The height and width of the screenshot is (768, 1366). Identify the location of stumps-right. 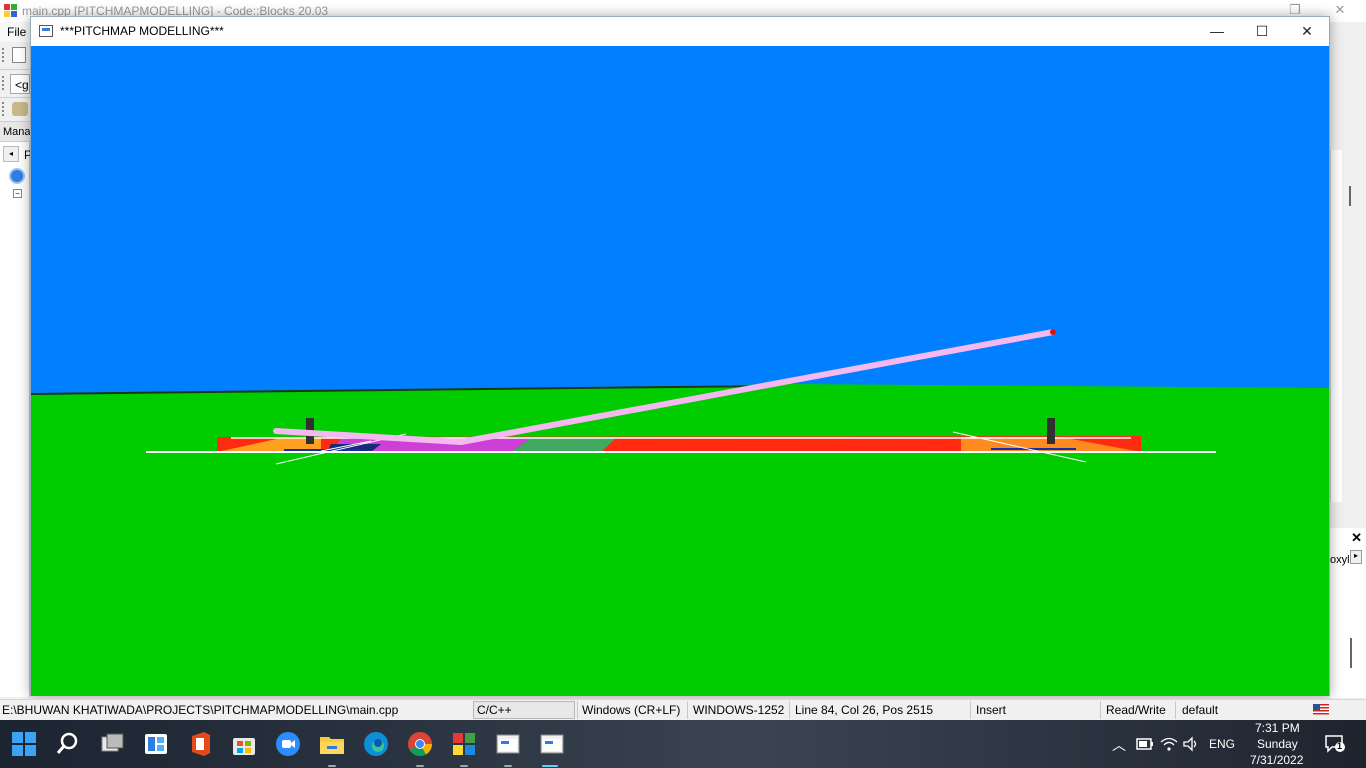
(1051, 431).